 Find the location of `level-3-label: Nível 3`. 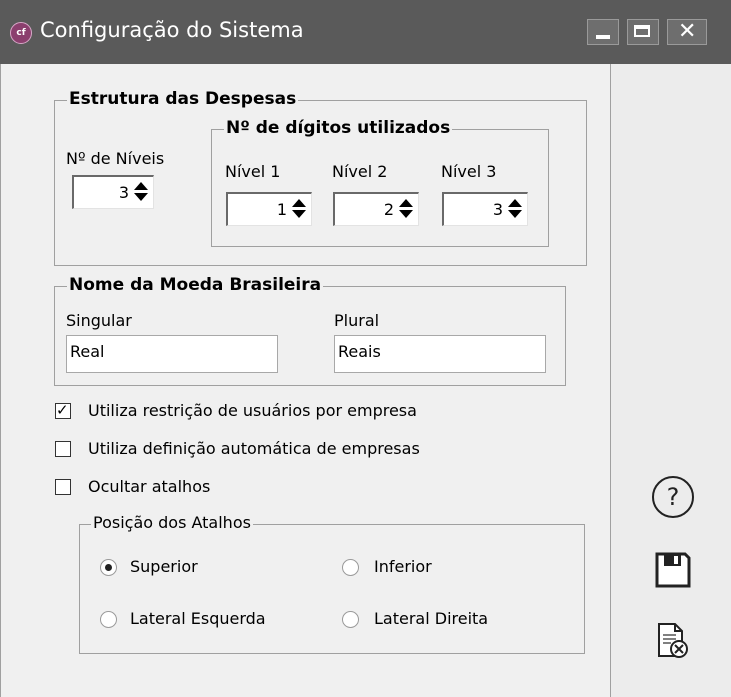

level-3-label: Nível 3 is located at coordinates (469, 171).